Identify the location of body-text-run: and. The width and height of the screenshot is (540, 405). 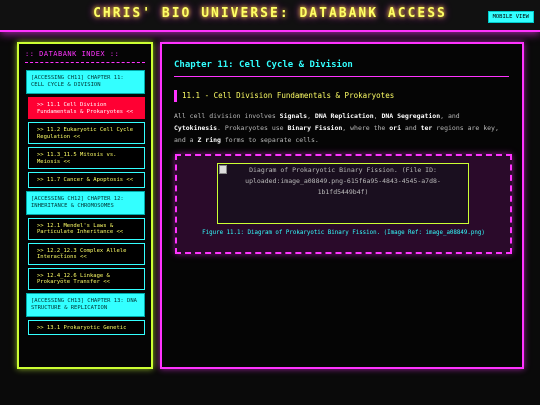
(411, 128).